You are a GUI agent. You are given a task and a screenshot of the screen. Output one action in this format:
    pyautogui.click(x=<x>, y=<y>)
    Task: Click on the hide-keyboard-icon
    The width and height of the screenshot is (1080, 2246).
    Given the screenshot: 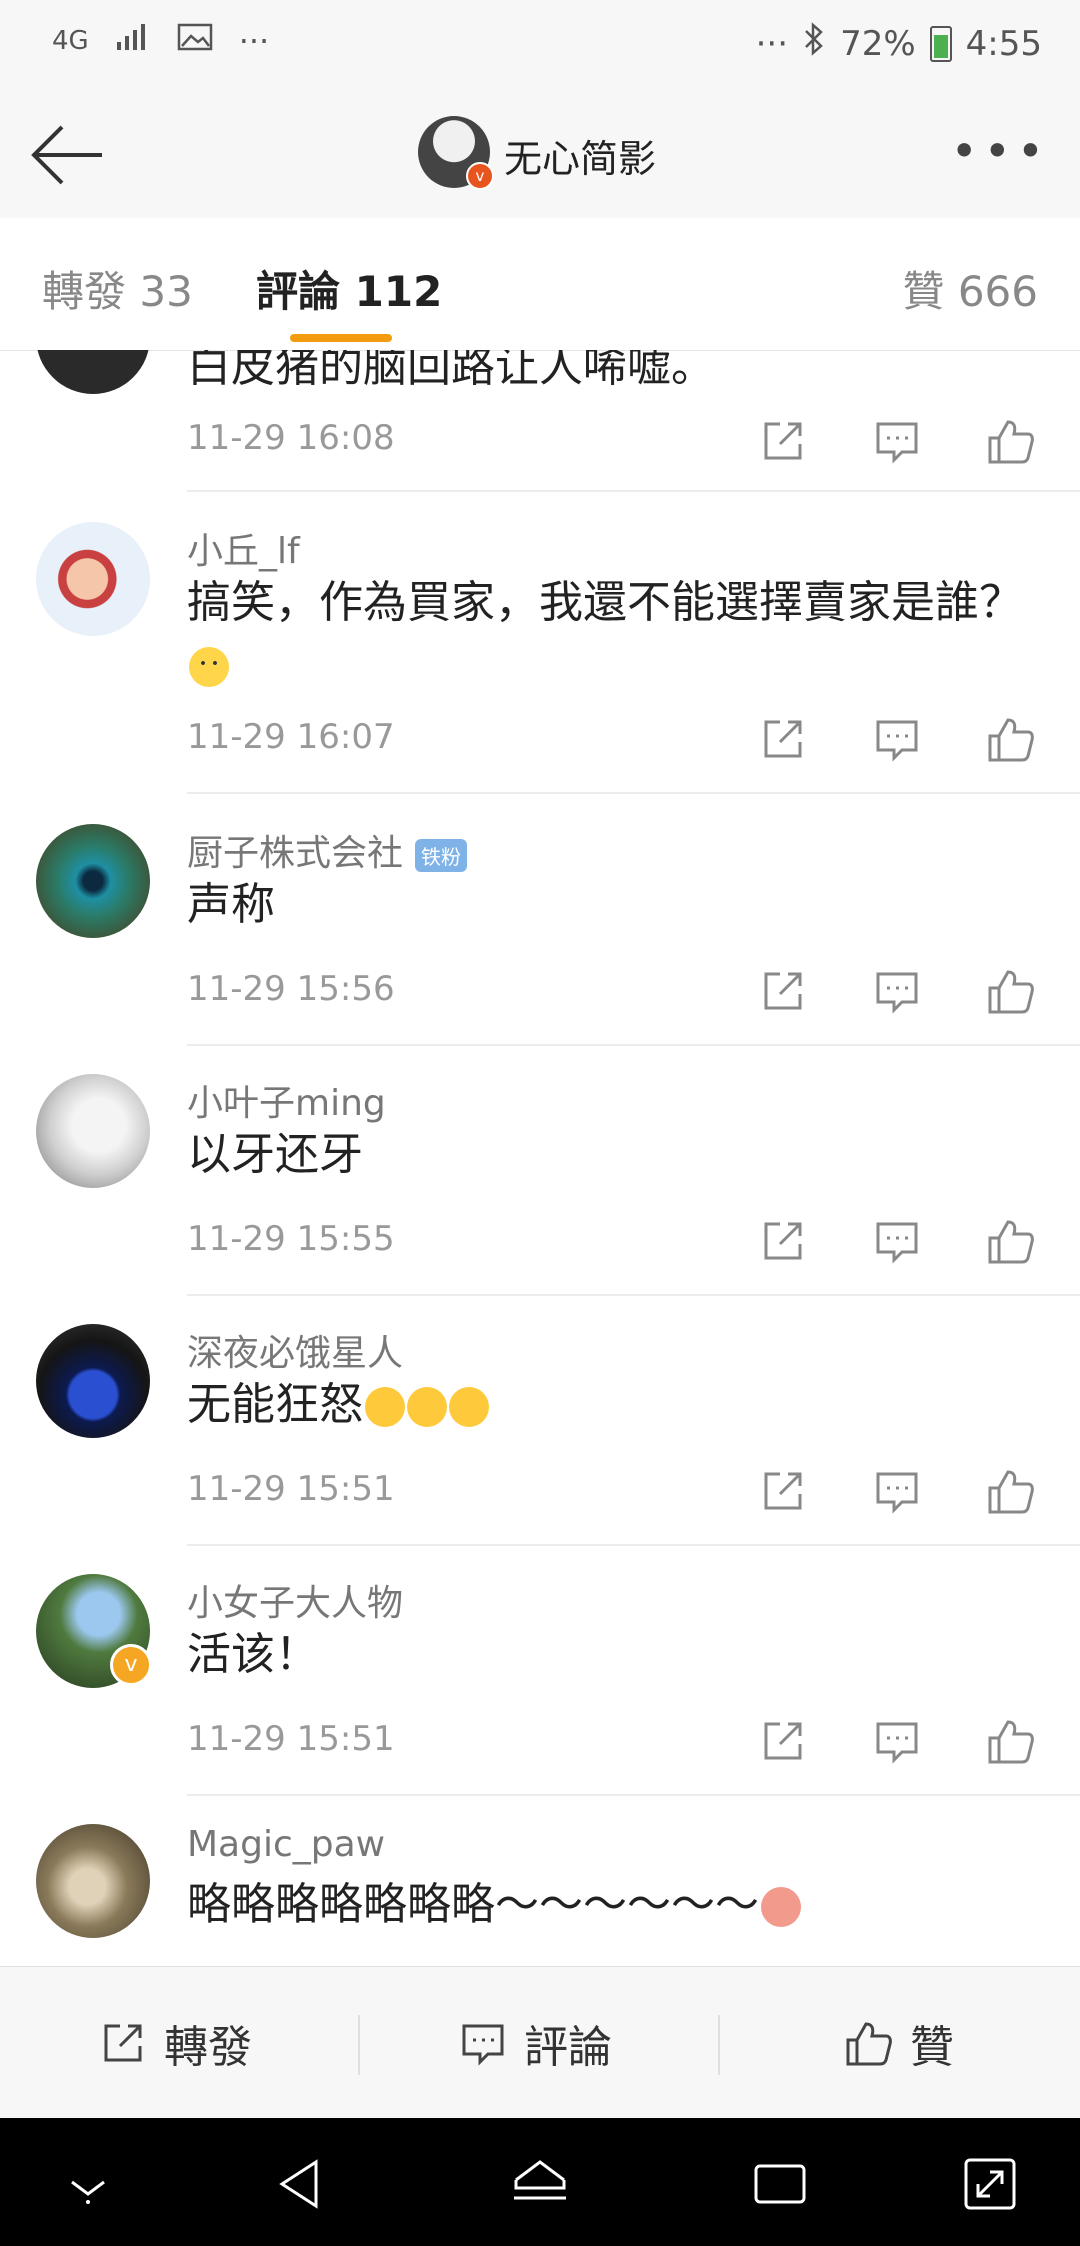 What is the action you would take?
    pyautogui.click(x=88, y=2184)
    